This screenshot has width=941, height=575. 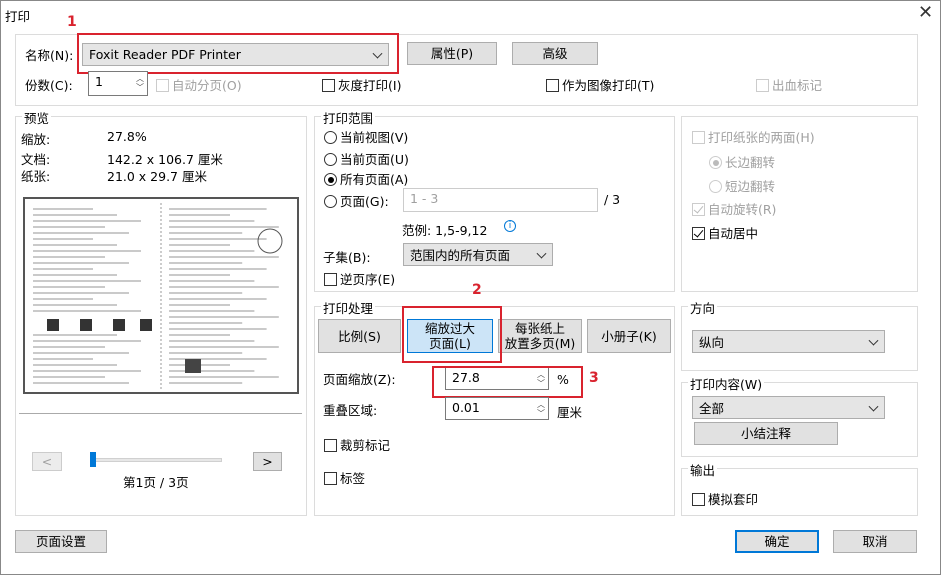 I want to click on collate-checkbox: 自动分页(O), so click(x=199, y=84).